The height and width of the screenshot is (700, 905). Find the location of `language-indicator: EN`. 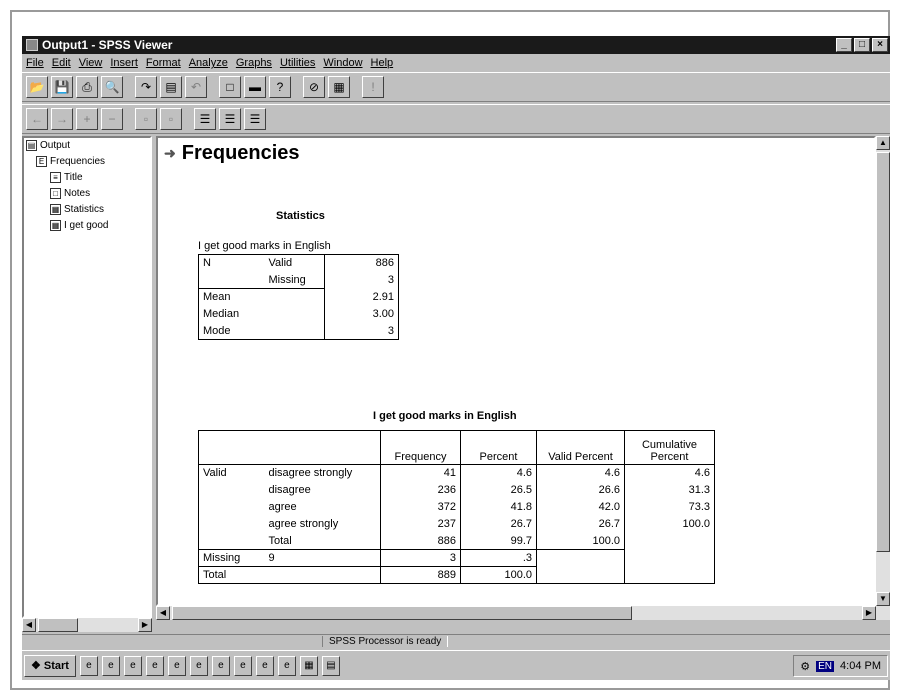

language-indicator: EN is located at coordinates (825, 666).